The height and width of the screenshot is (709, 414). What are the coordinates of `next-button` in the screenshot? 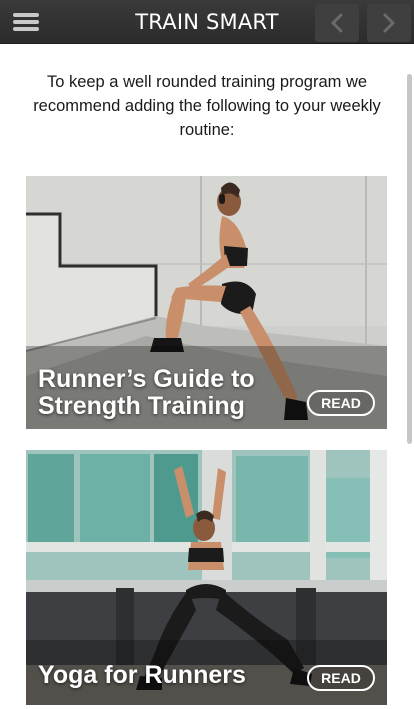 It's located at (389, 23).